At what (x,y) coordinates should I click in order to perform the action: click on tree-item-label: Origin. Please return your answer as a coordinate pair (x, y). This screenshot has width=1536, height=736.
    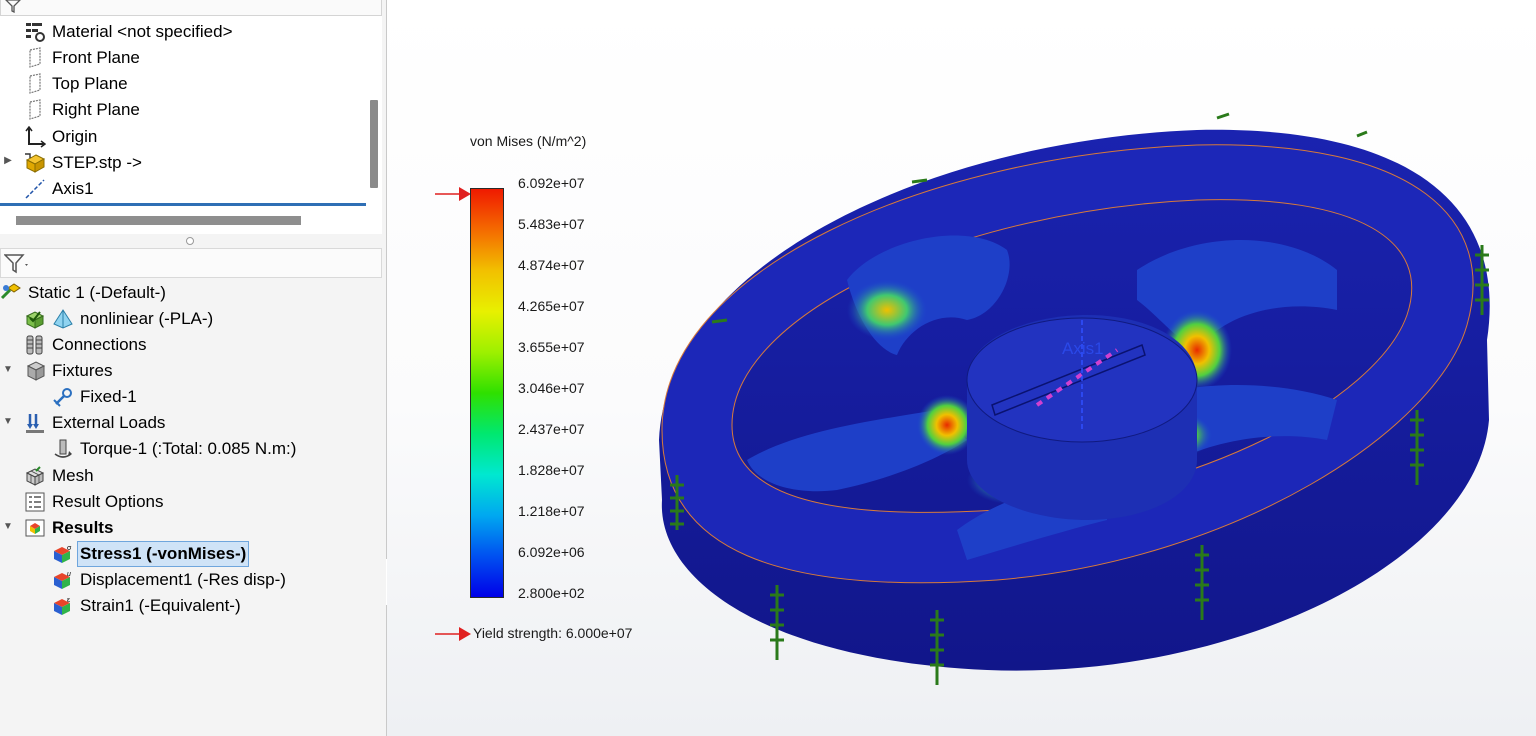
    Looking at the image, I should click on (75, 136).